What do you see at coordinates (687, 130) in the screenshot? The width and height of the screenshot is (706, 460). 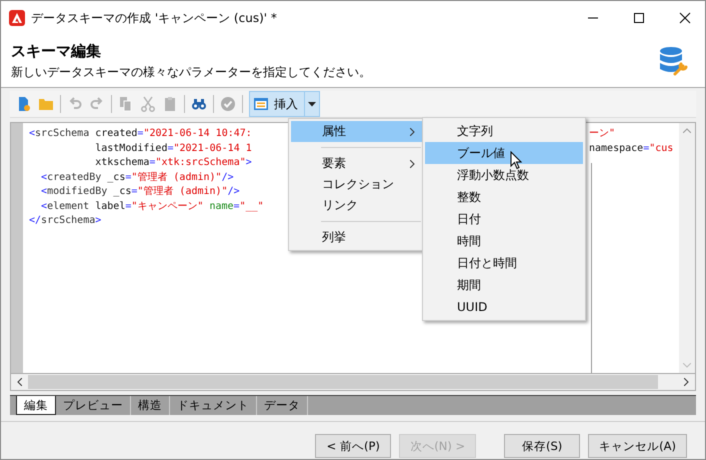 I see `scroll-up-icon` at bounding box center [687, 130].